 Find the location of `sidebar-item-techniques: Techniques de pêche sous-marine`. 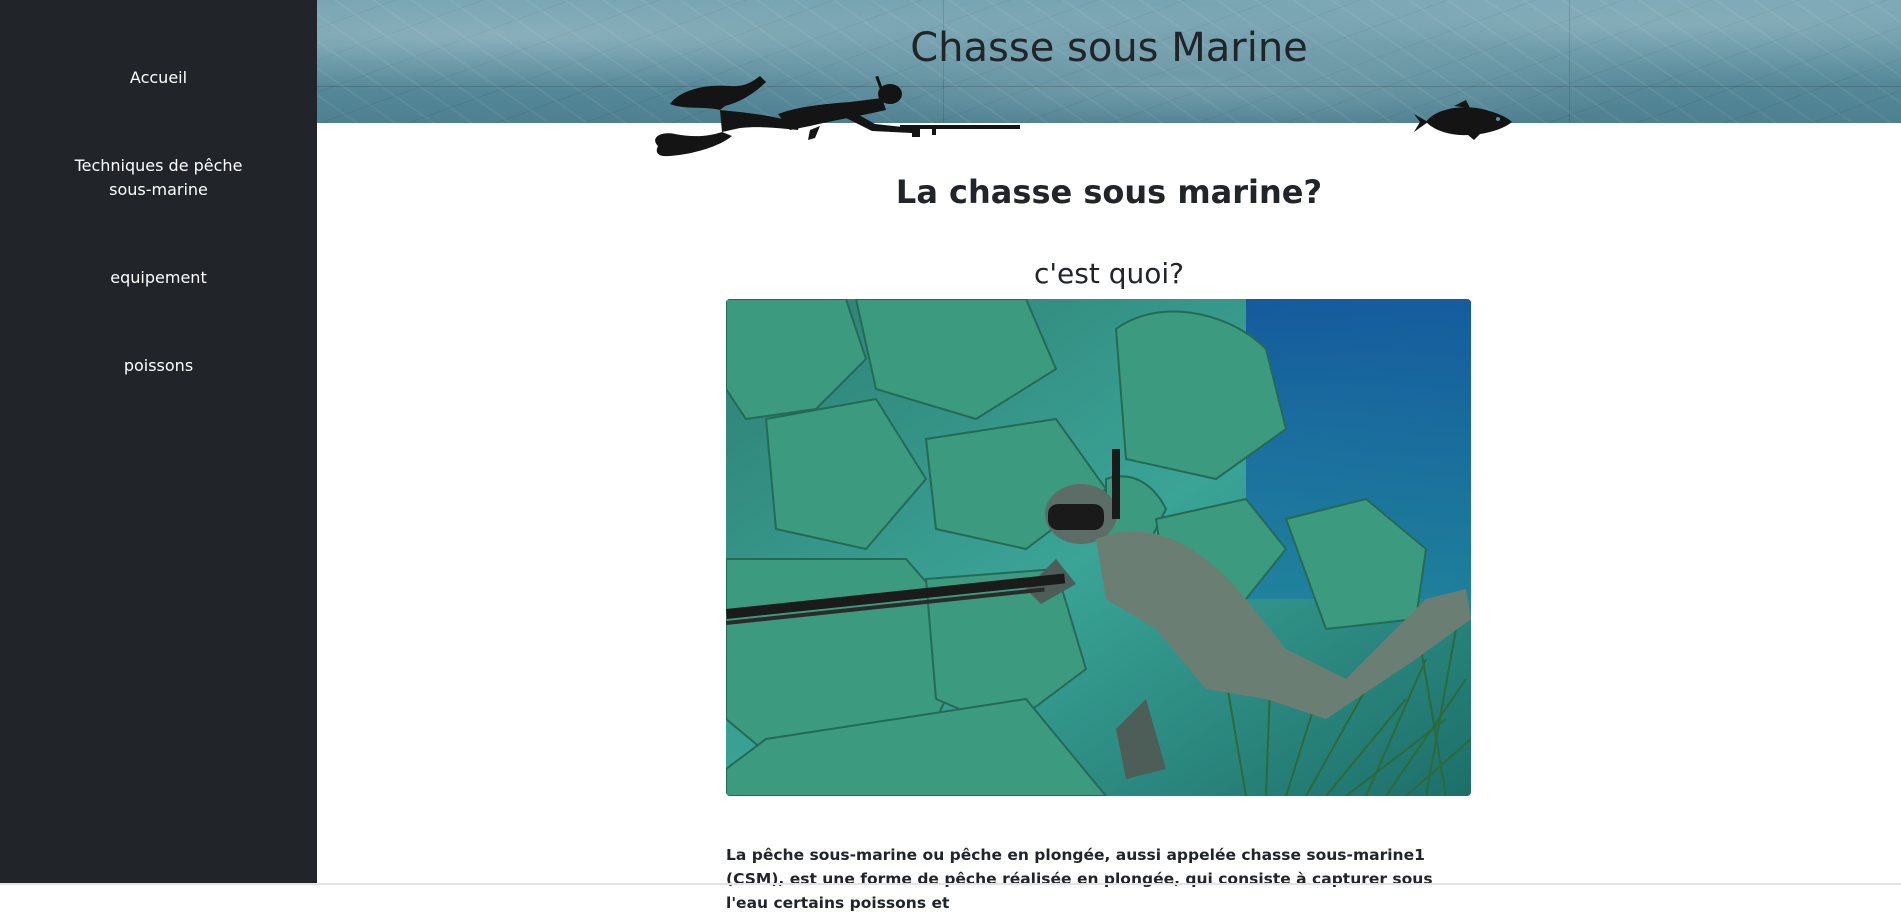

sidebar-item-techniques: Techniques de pêche sous-marine is located at coordinates (158, 178).